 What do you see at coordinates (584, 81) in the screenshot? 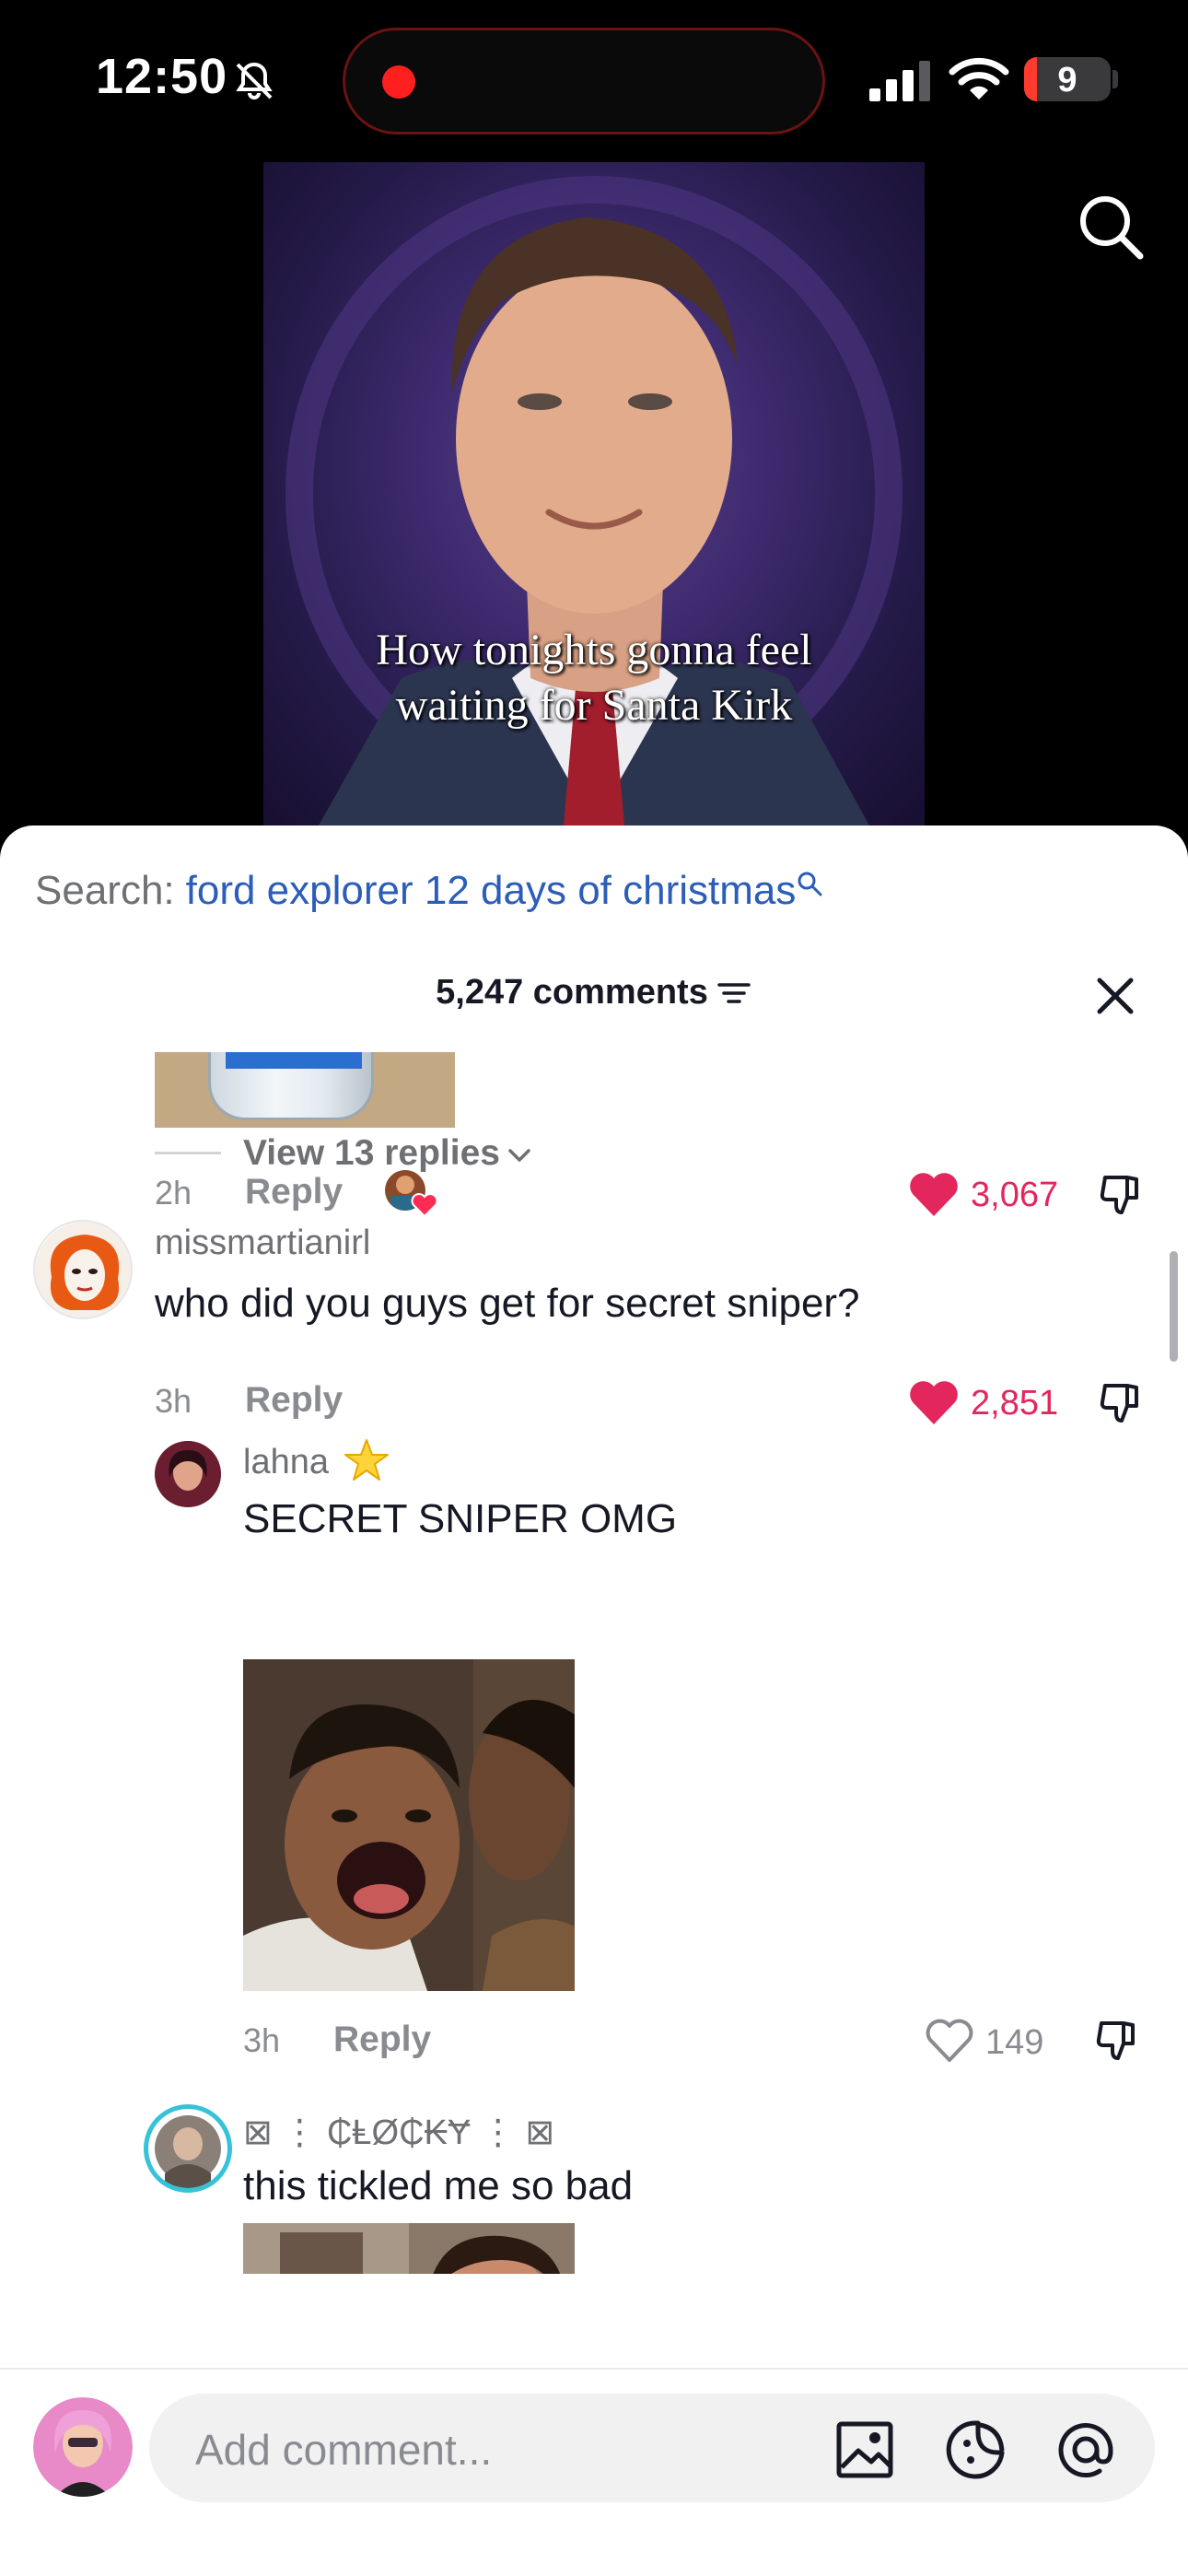
I see `dynamic-island` at bounding box center [584, 81].